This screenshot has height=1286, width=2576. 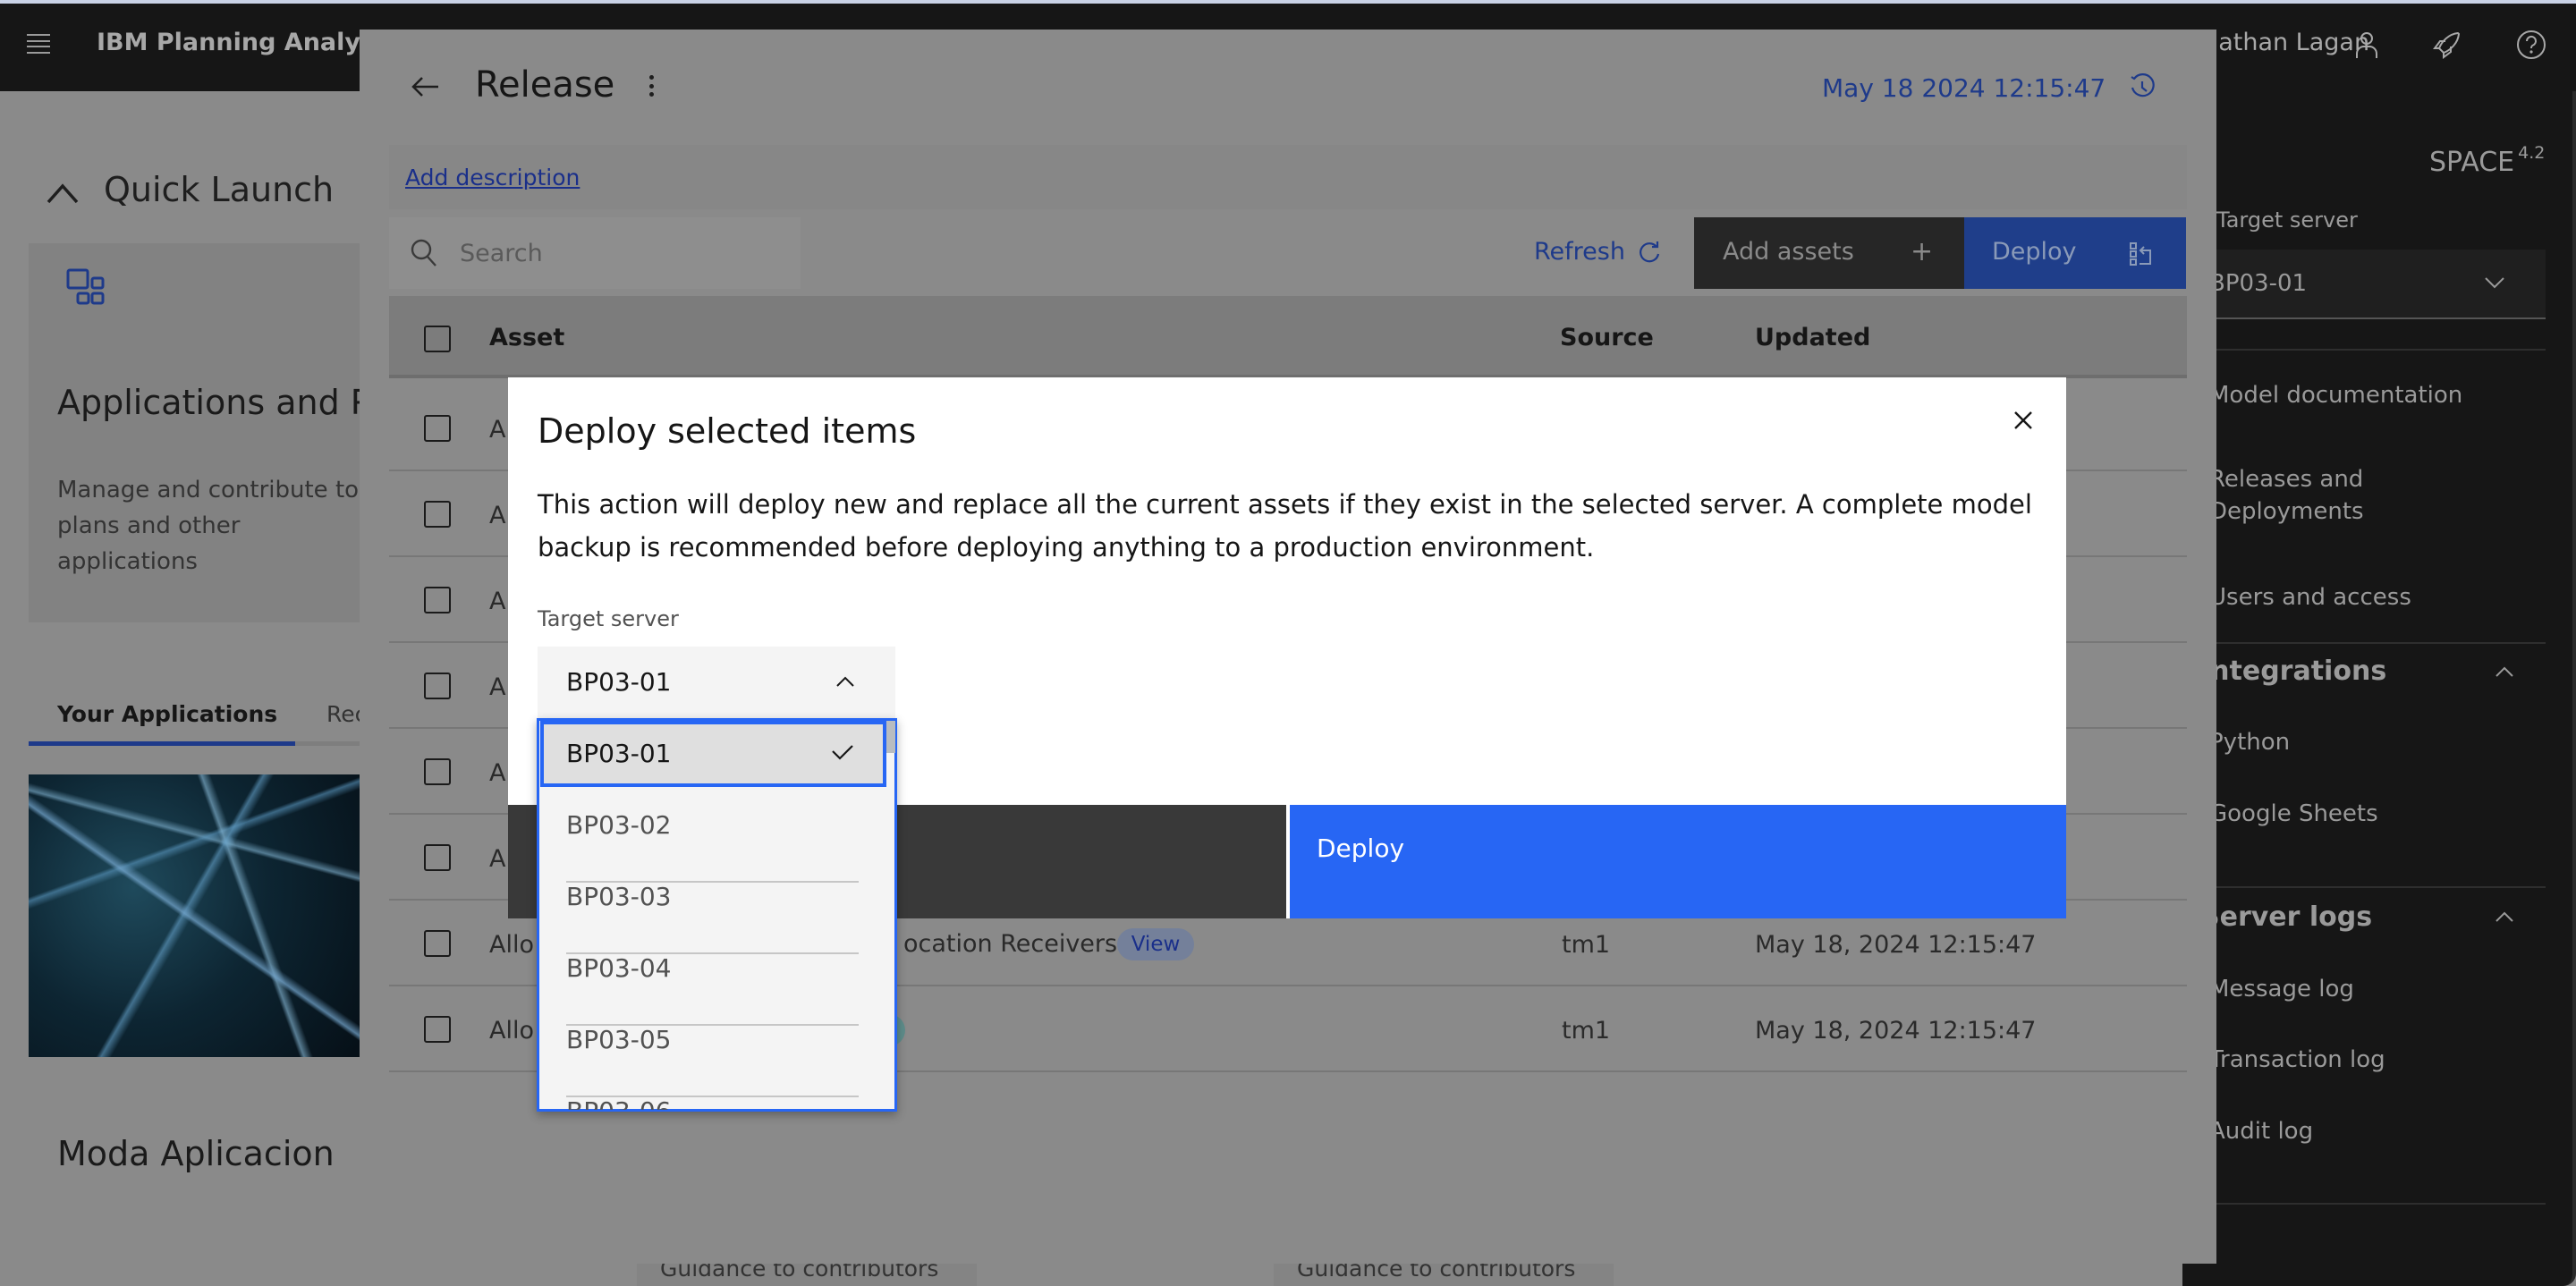 What do you see at coordinates (652, 86) in the screenshot?
I see `overflow-menu-icon` at bounding box center [652, 86].